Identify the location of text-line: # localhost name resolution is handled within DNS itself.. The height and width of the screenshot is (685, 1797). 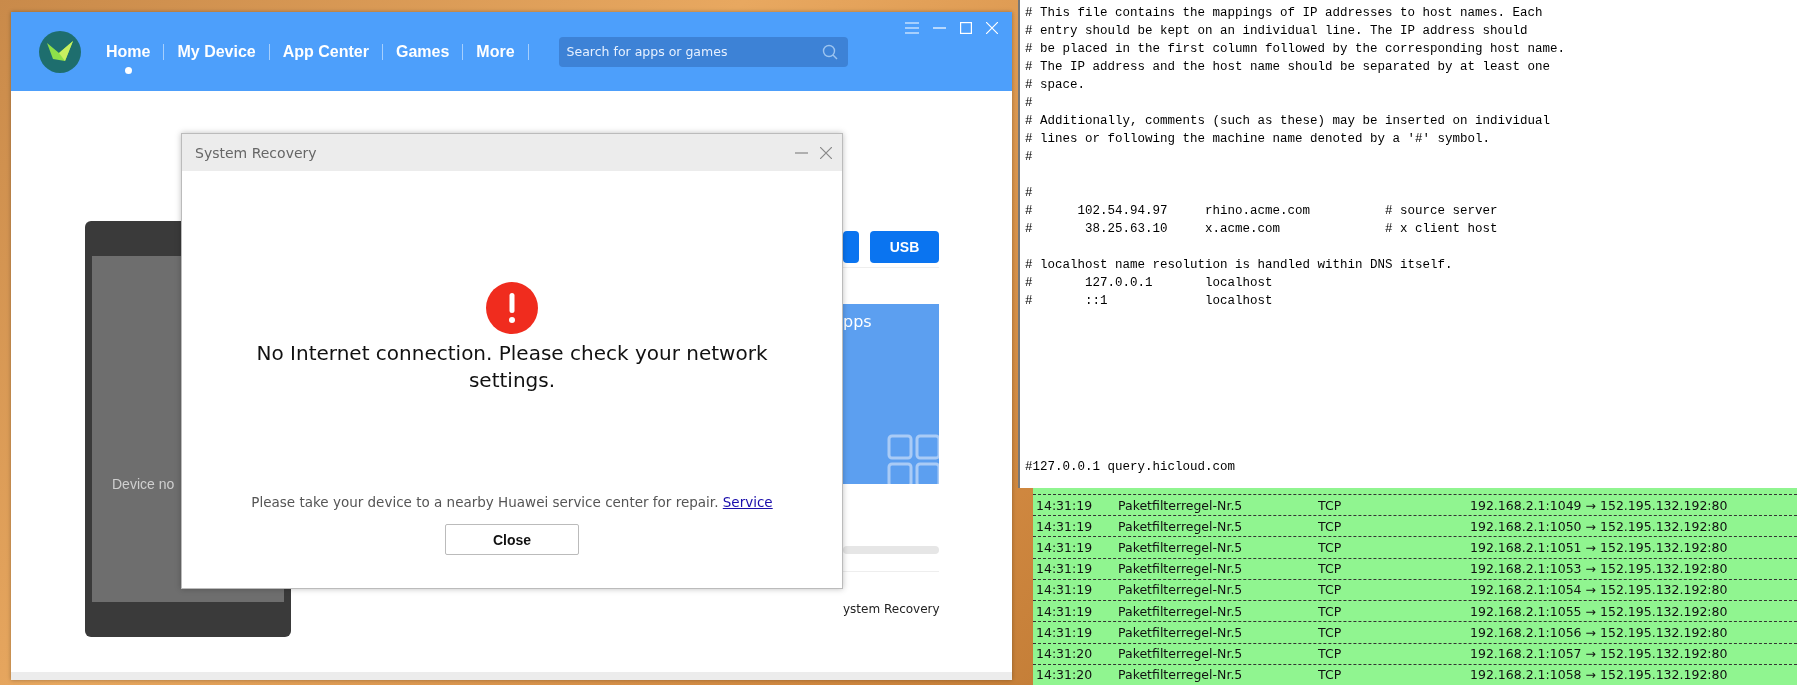
(1239, 265).